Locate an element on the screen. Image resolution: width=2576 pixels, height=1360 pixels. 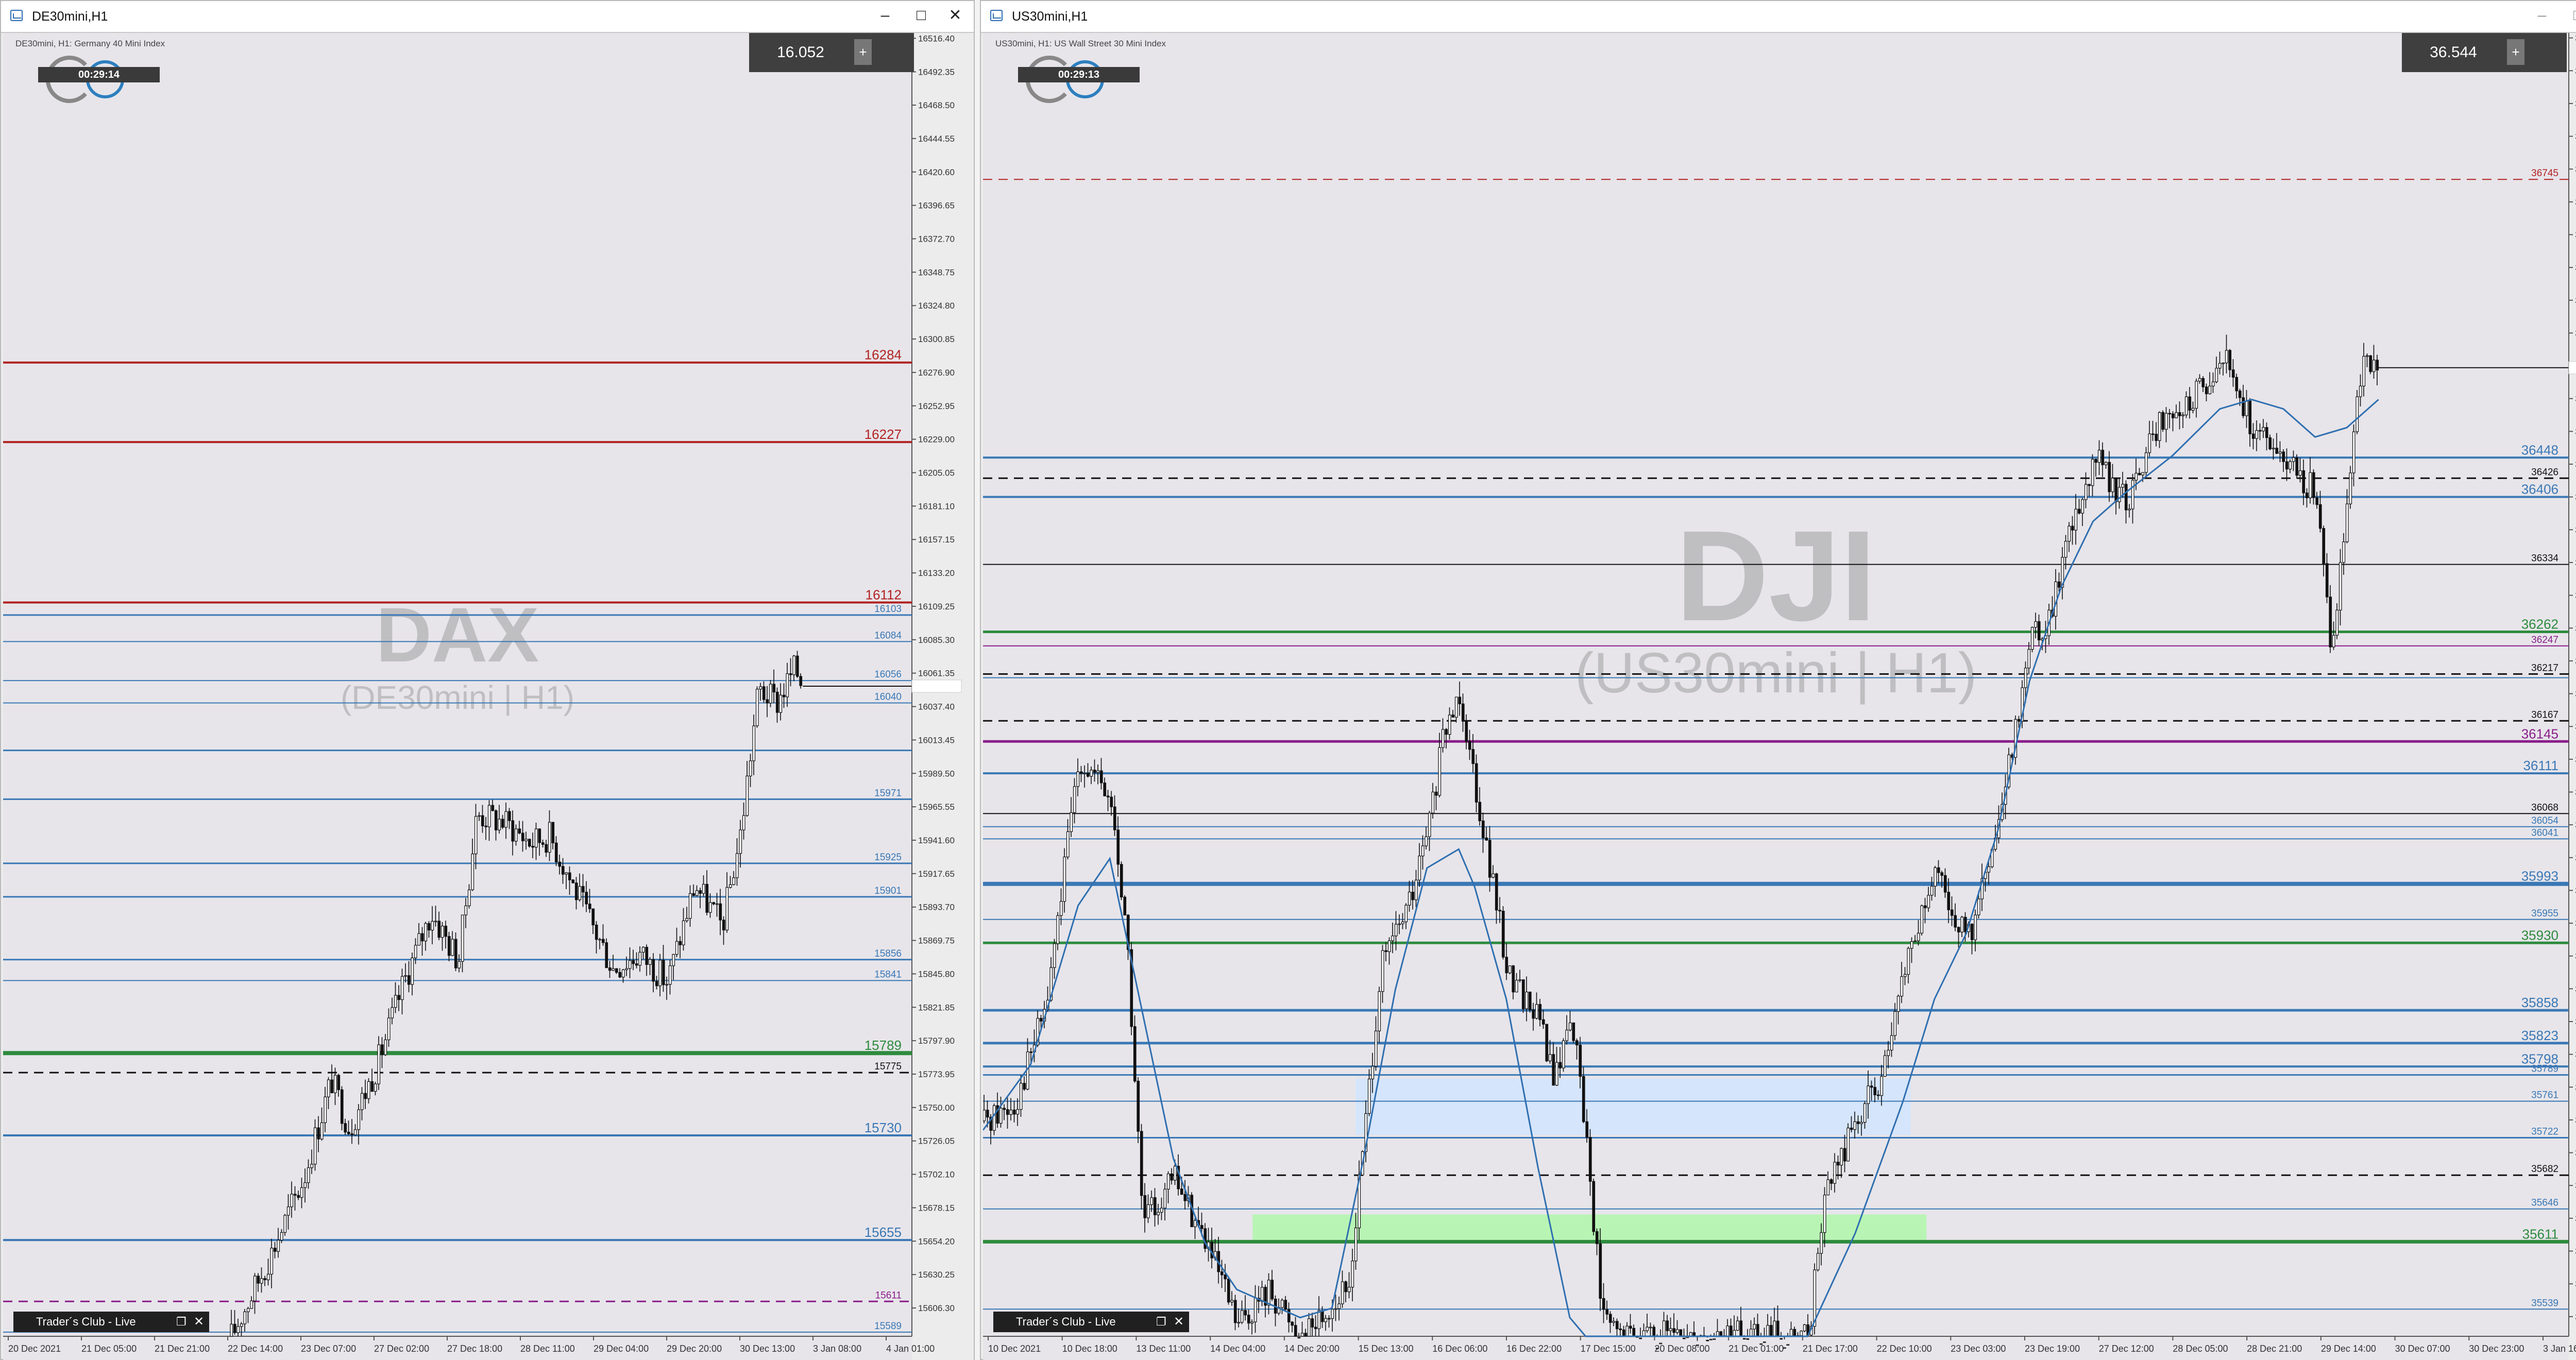
x-tick-label: 30 Dec 13:00 is located at coordinates (767, 1349).